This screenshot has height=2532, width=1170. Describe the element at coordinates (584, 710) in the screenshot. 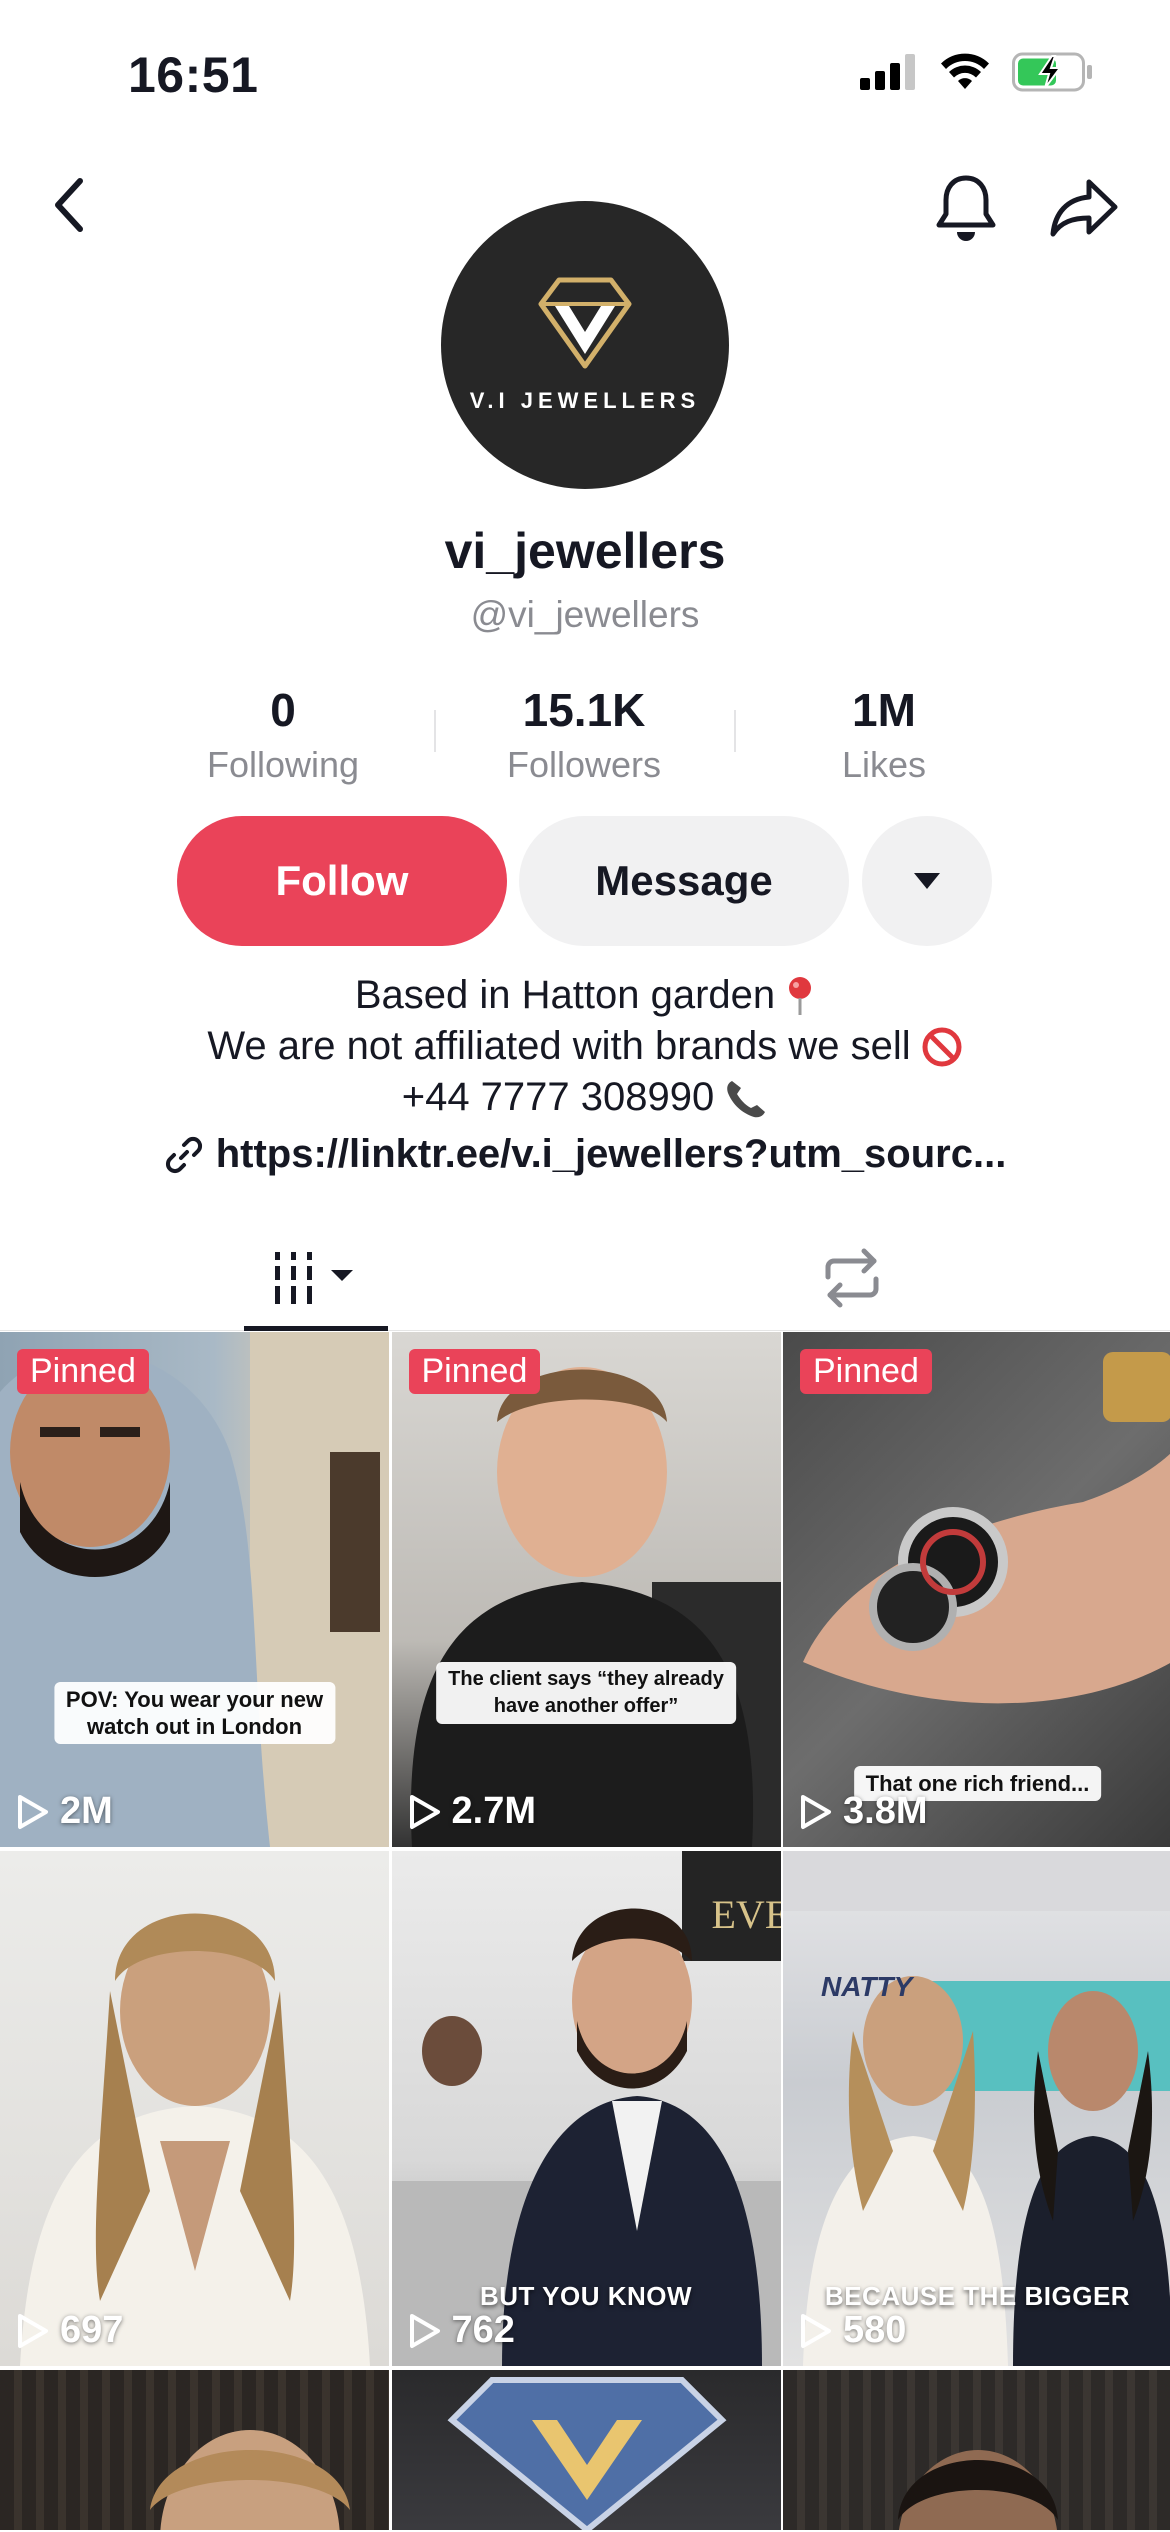

I see `stat-value: 15.1K` at that location.